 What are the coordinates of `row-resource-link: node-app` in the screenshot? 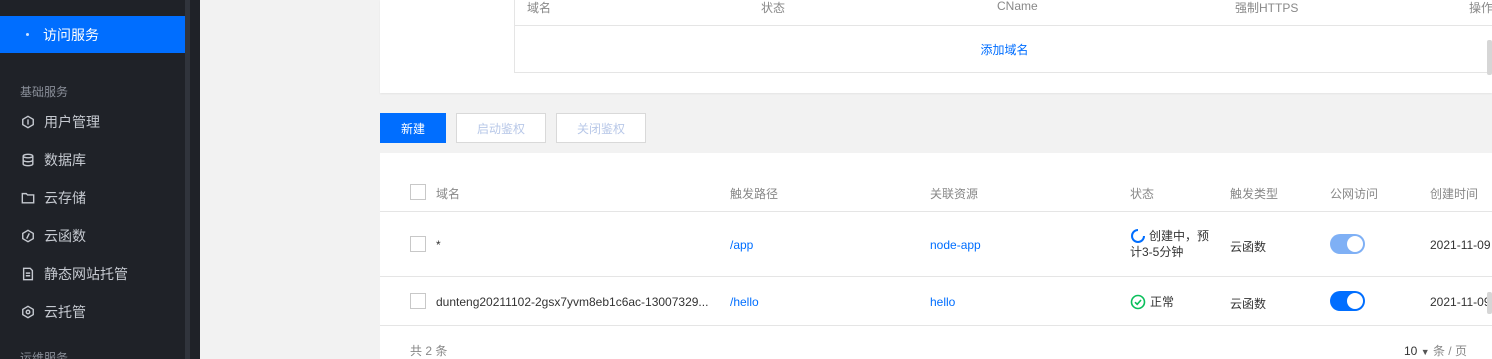 It's located at (955, 245).